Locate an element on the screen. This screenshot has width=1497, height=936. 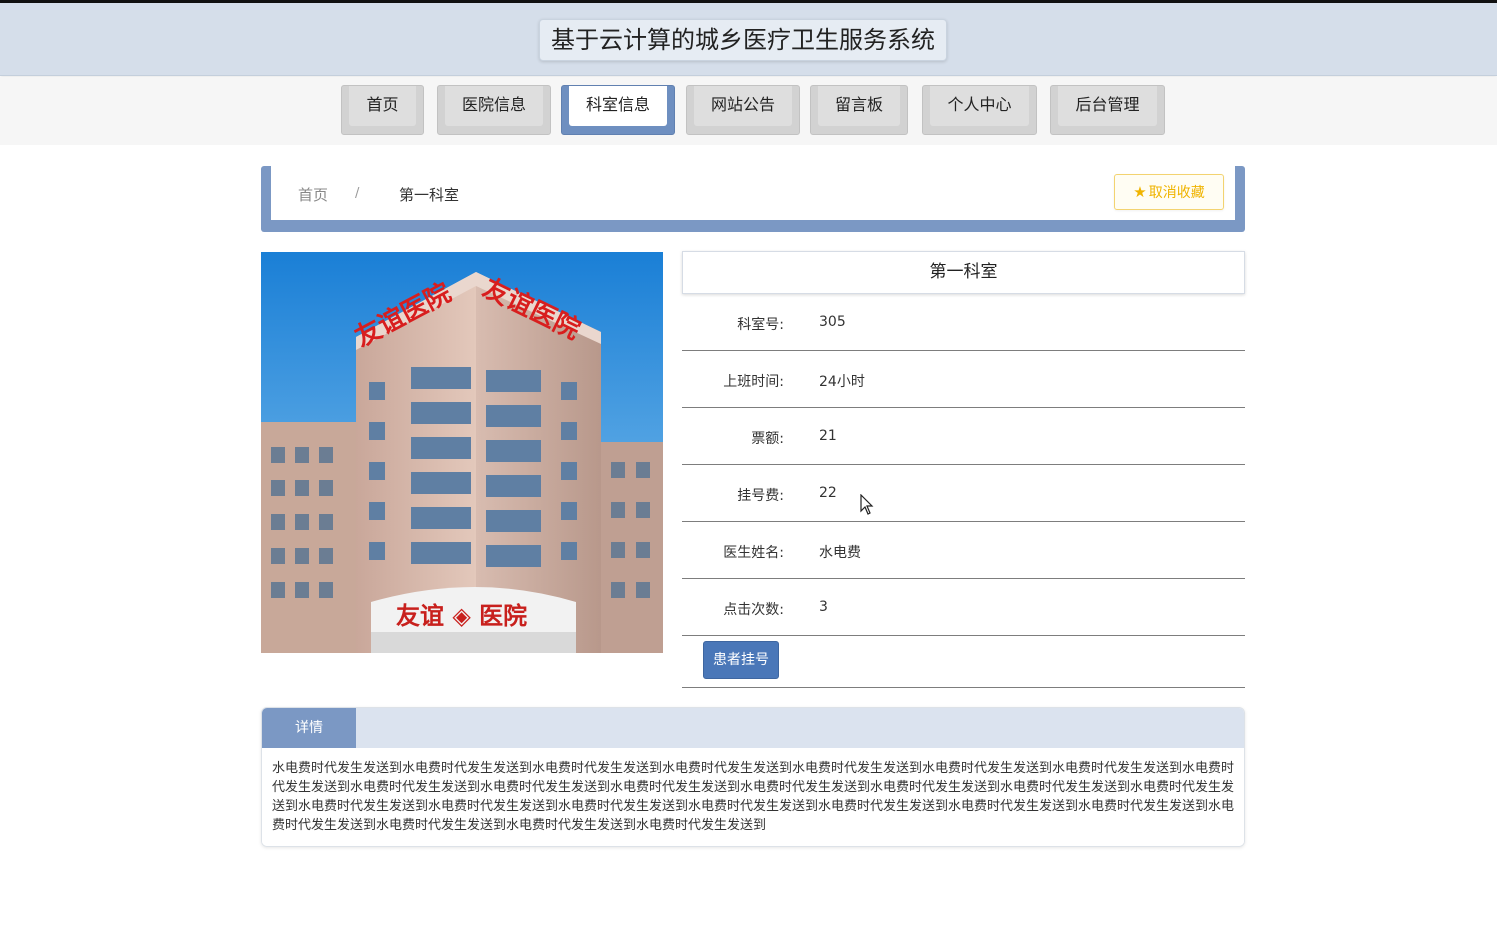
site-header: 基于云计算的城乡医疗卫生服务系统 is located at coordinates (748, 39).